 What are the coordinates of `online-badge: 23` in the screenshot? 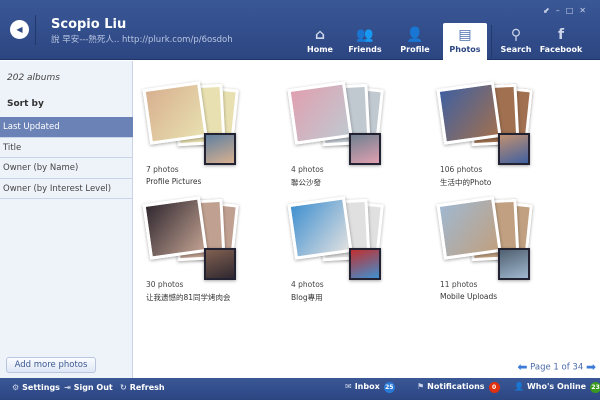 It's located at (595, 387).